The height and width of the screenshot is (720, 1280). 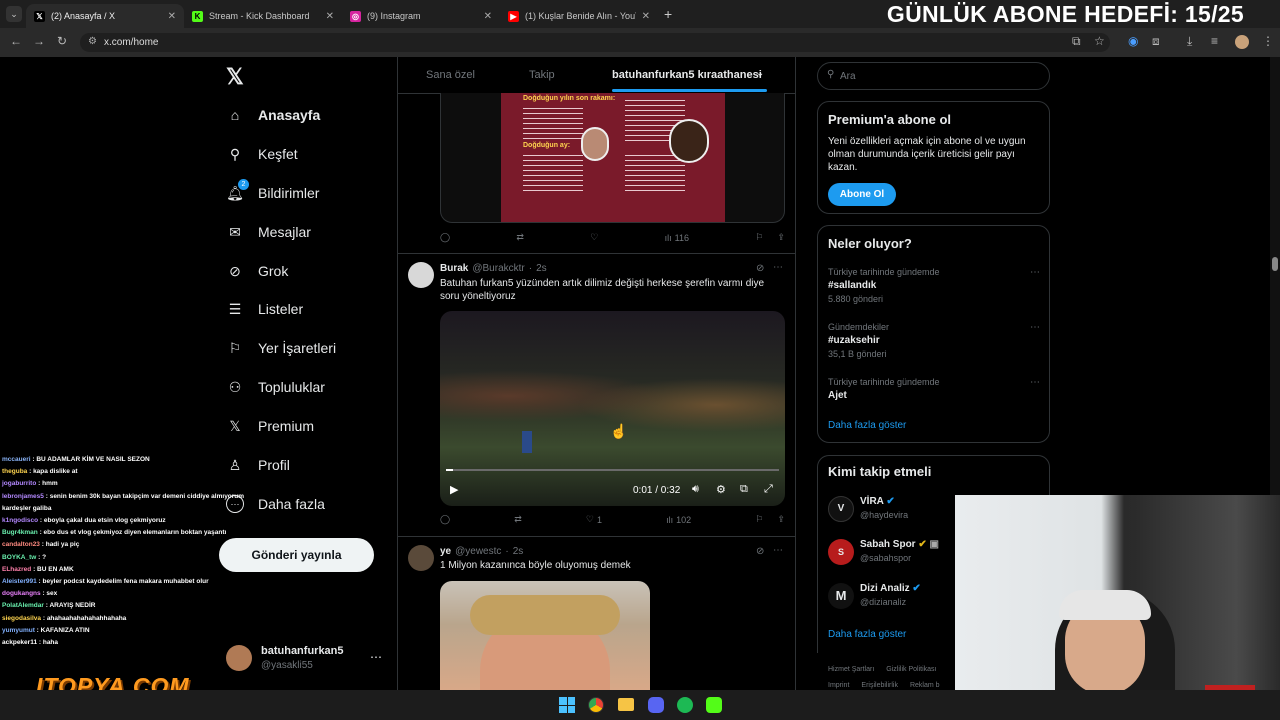 I want to click on browser-tab-x: 𝕏 (2) Anasayfa / X ✕, so click(x=105, y=16).